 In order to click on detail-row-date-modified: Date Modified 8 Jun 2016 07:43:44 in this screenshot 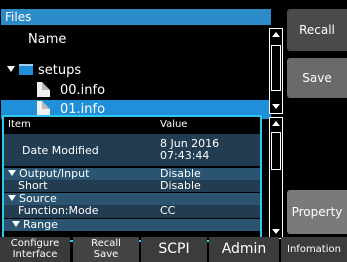, I will do `click(132, 150)`.